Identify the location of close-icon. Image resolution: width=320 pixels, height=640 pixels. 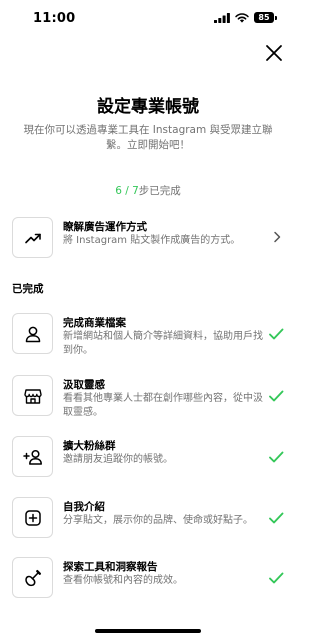
(274, 53).